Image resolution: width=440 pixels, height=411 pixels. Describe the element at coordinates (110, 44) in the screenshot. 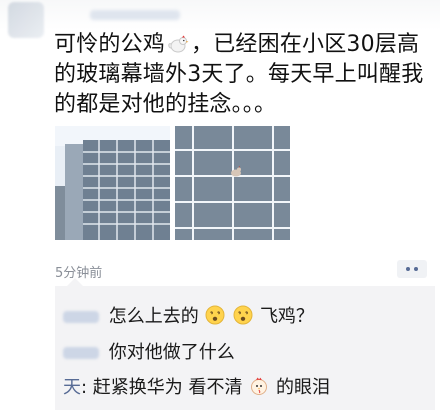

I see `post-text-part-1: 可怜的公鸡` at that location.